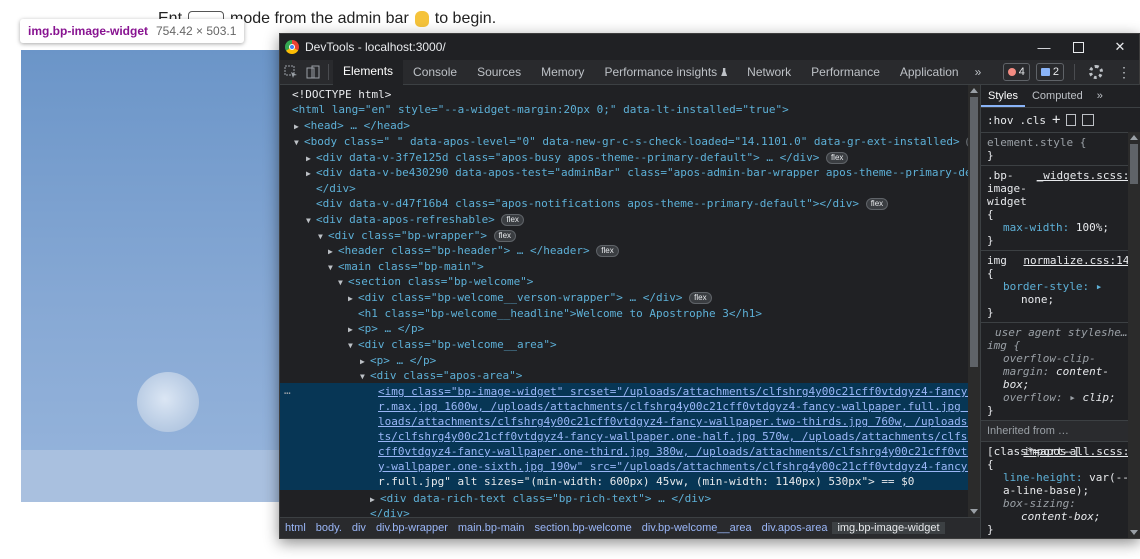 This screenshot has height=559, width=1140. What do you see at coordinates (1134, 335) in the screenshot?
I see `styles-scrollbar` at bounding box center [1134, 335].